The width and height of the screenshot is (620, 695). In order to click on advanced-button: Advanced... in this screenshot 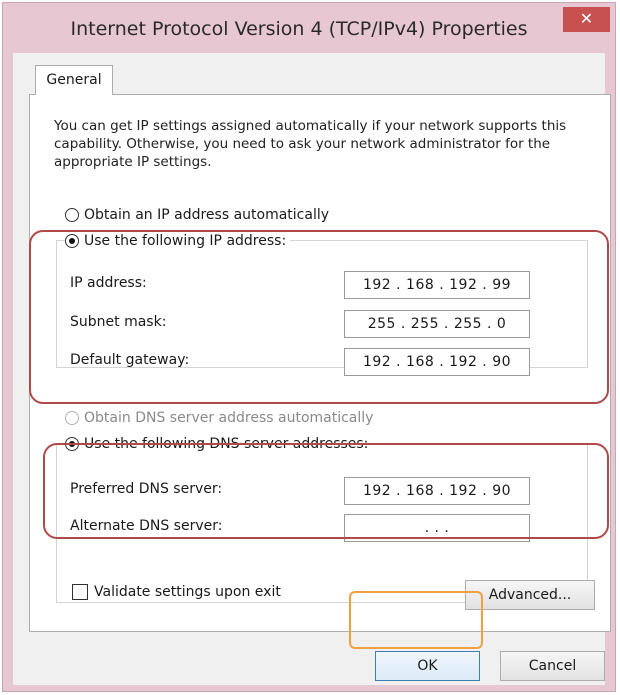, I will do `click(530, 595)`.